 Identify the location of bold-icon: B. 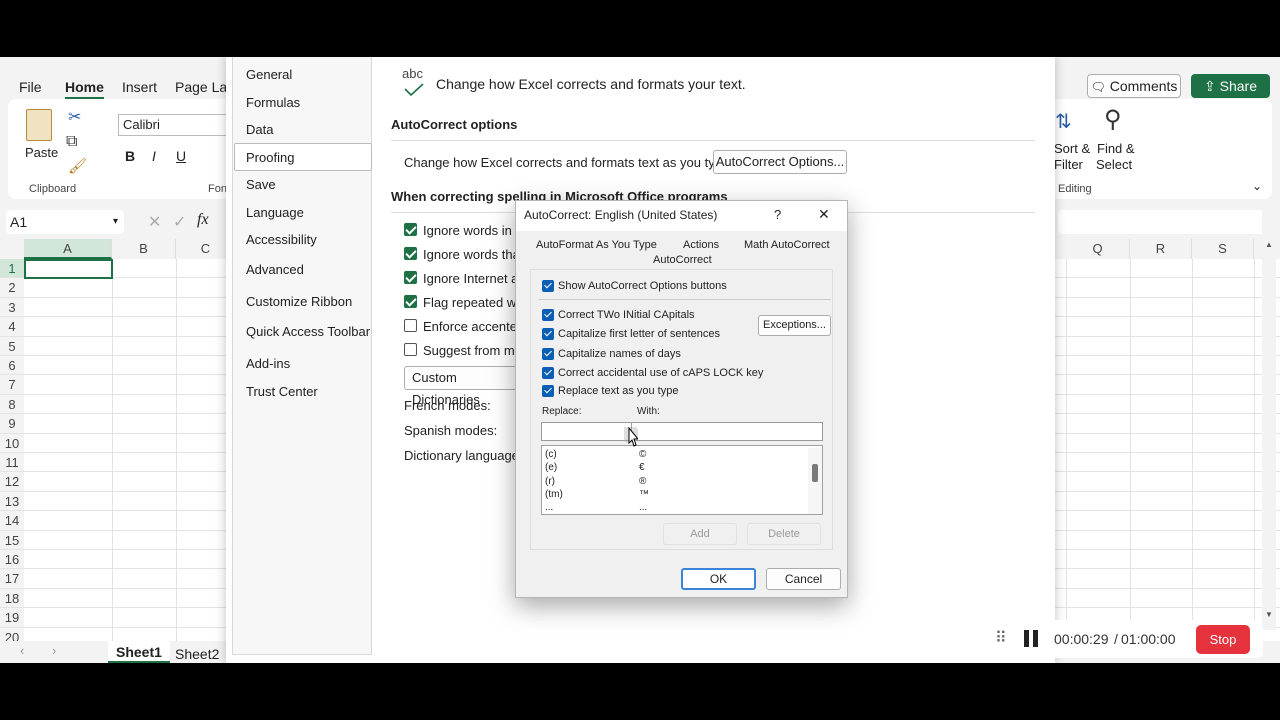
(130, 156).